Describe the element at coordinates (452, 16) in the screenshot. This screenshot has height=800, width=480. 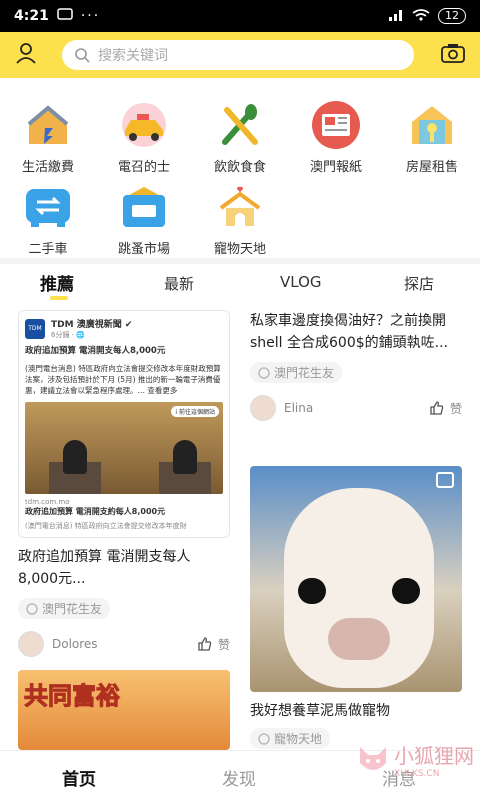
I see `battery-indicator: 12` at that location.